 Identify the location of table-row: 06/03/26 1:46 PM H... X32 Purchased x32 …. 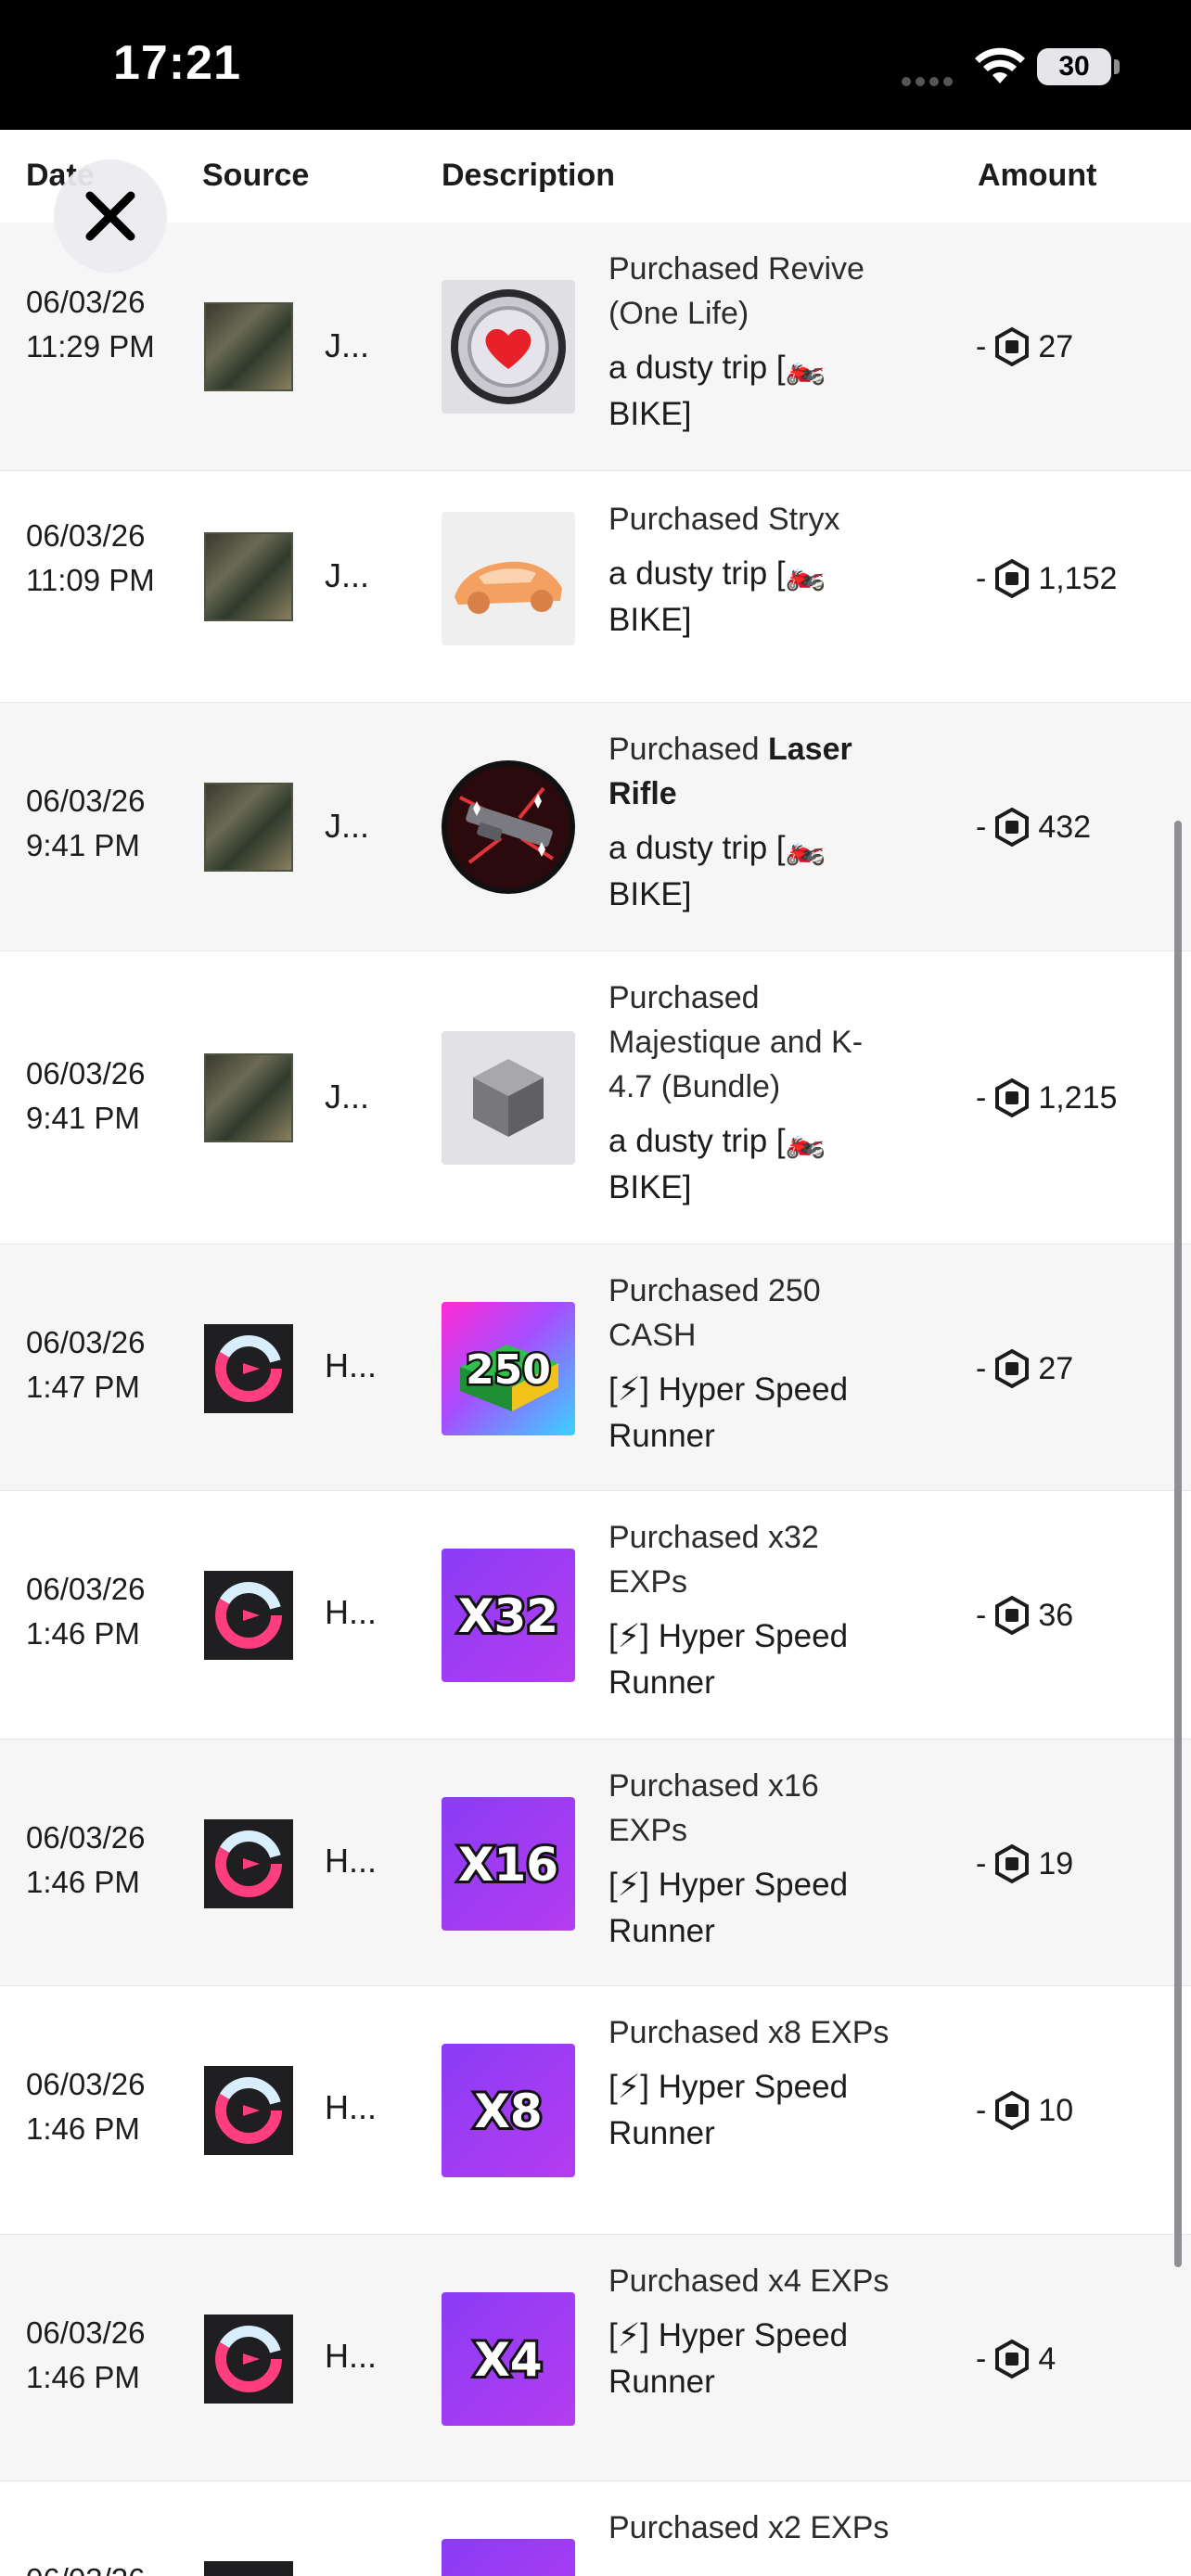
(595, 1615).